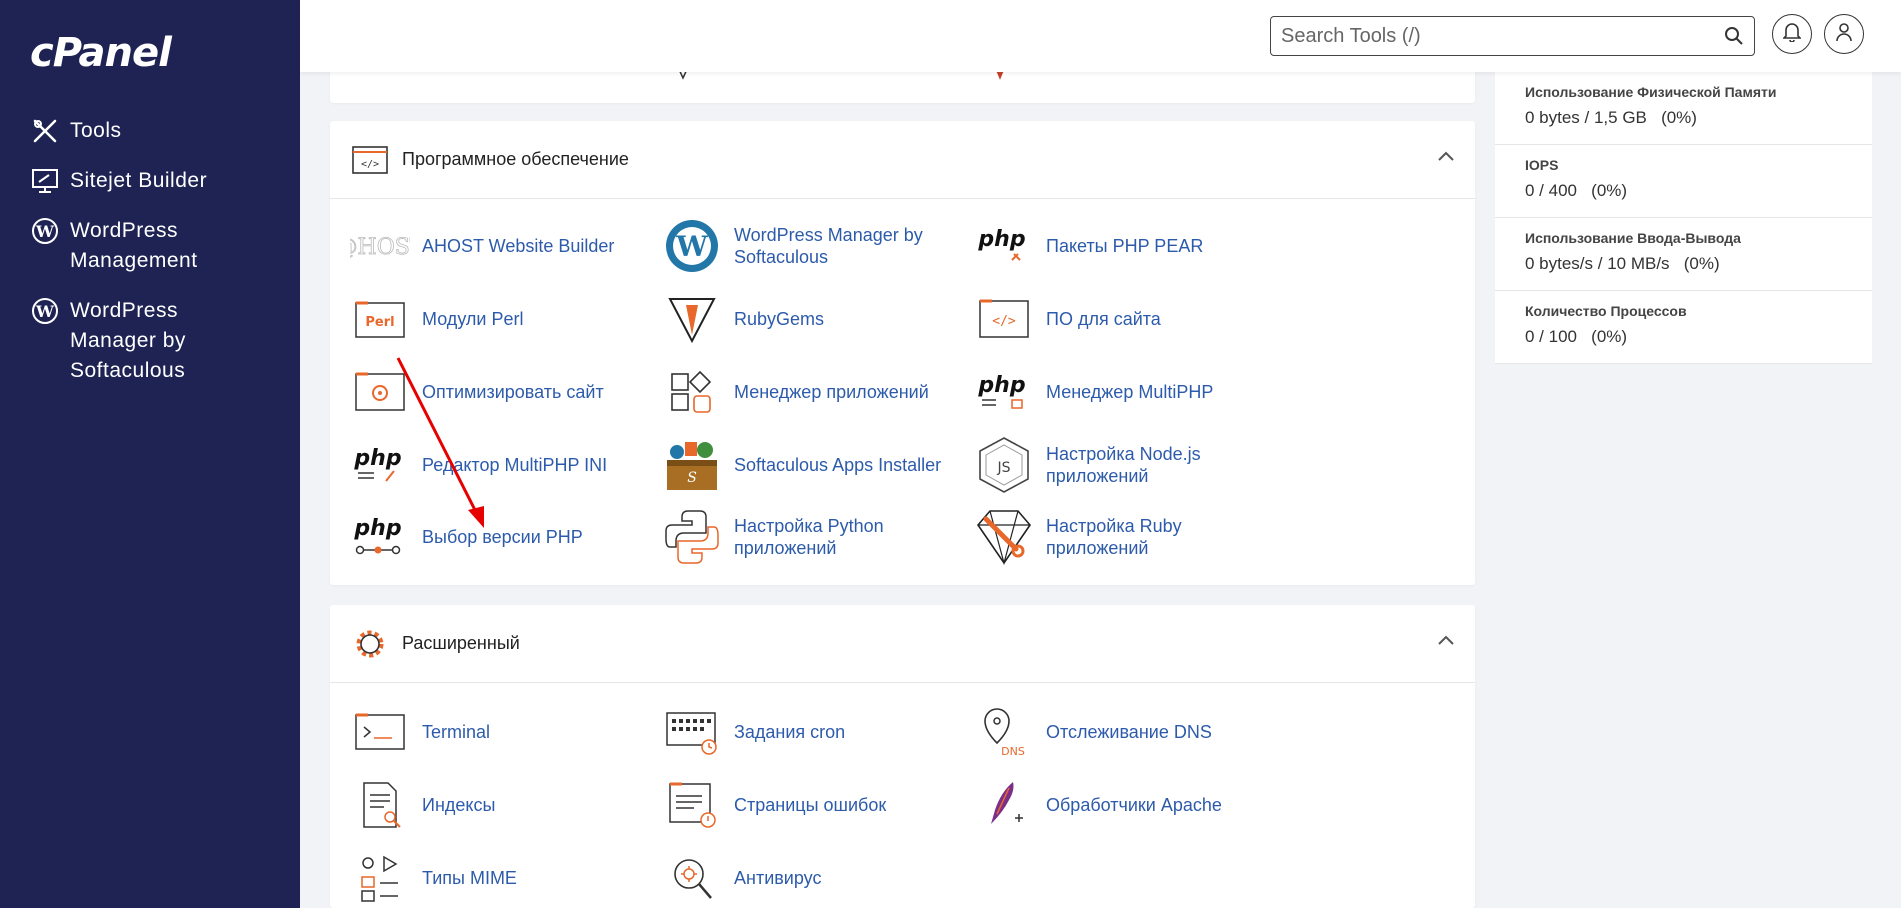 The image size is (1901, 908). I want to click on svg-text: @HOST, so click(380, 247).